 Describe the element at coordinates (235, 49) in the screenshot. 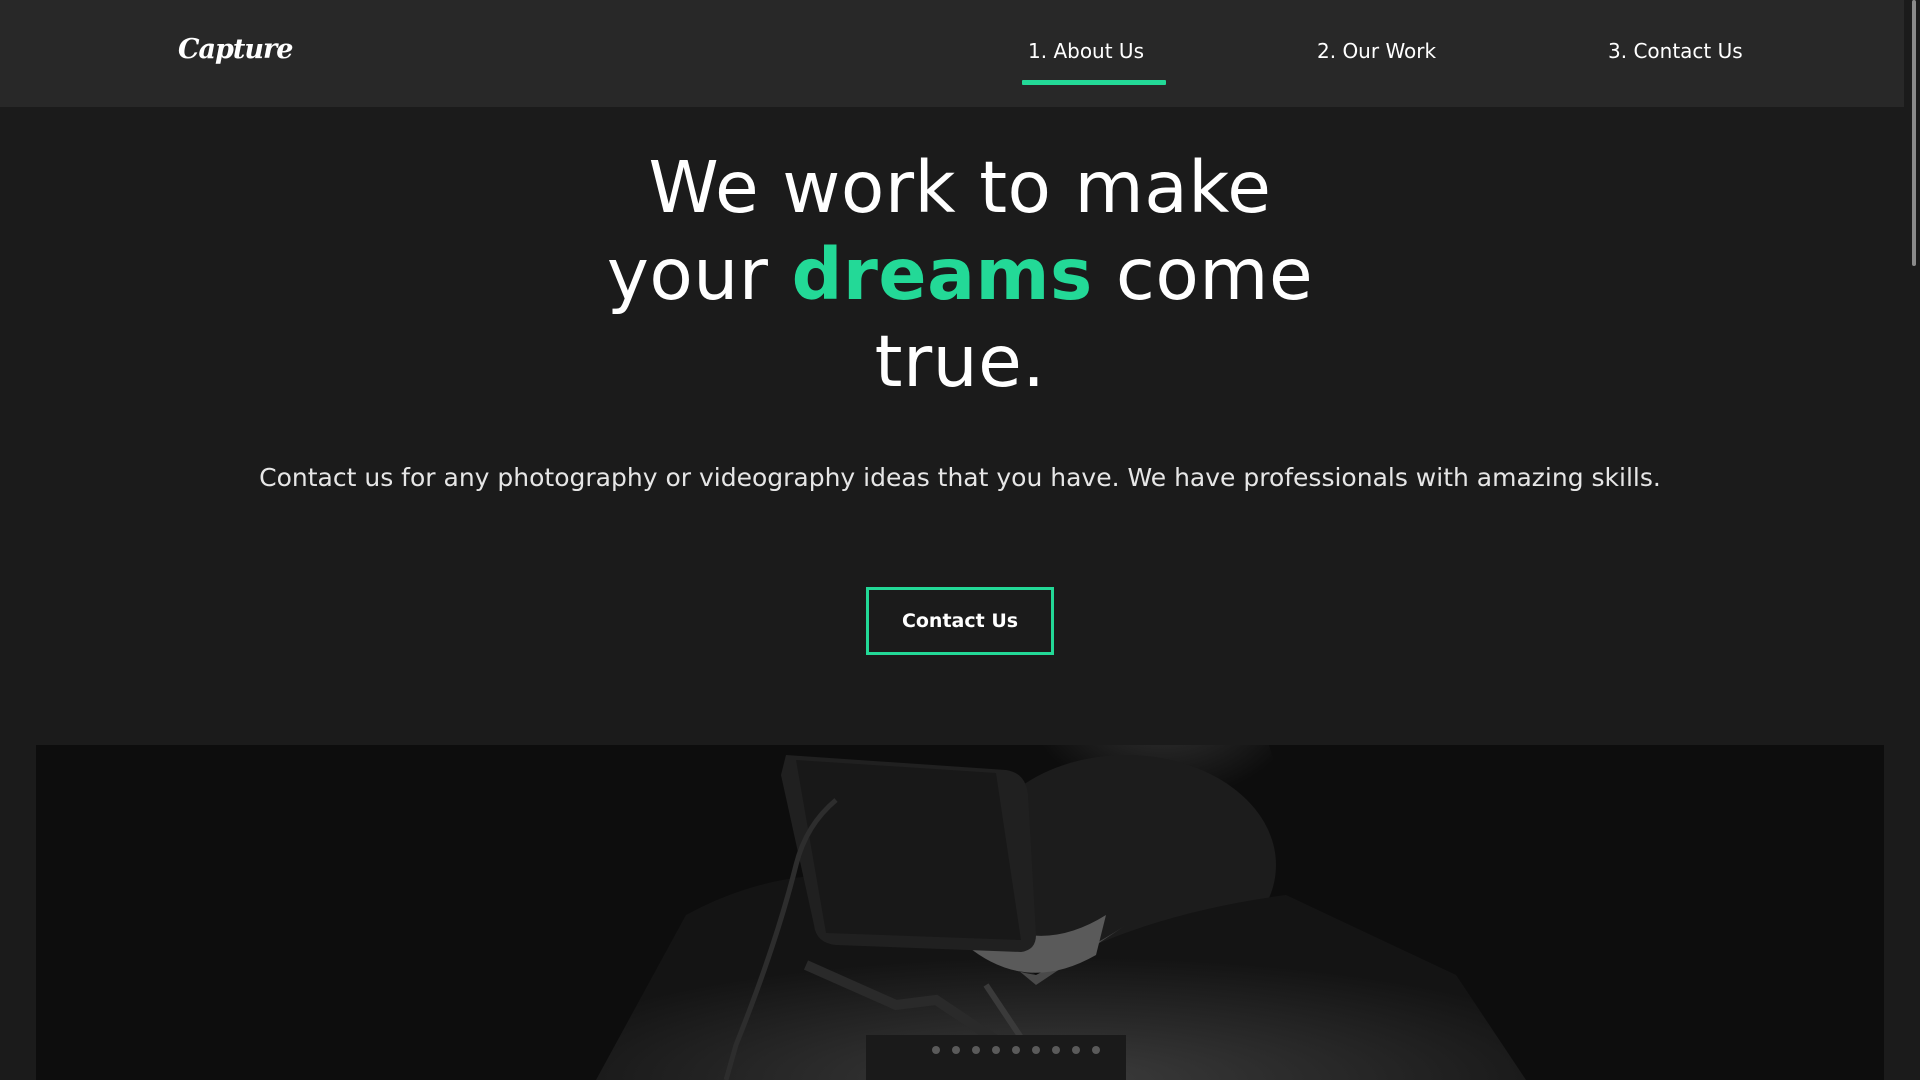

I see `logo: Capture` at that location.